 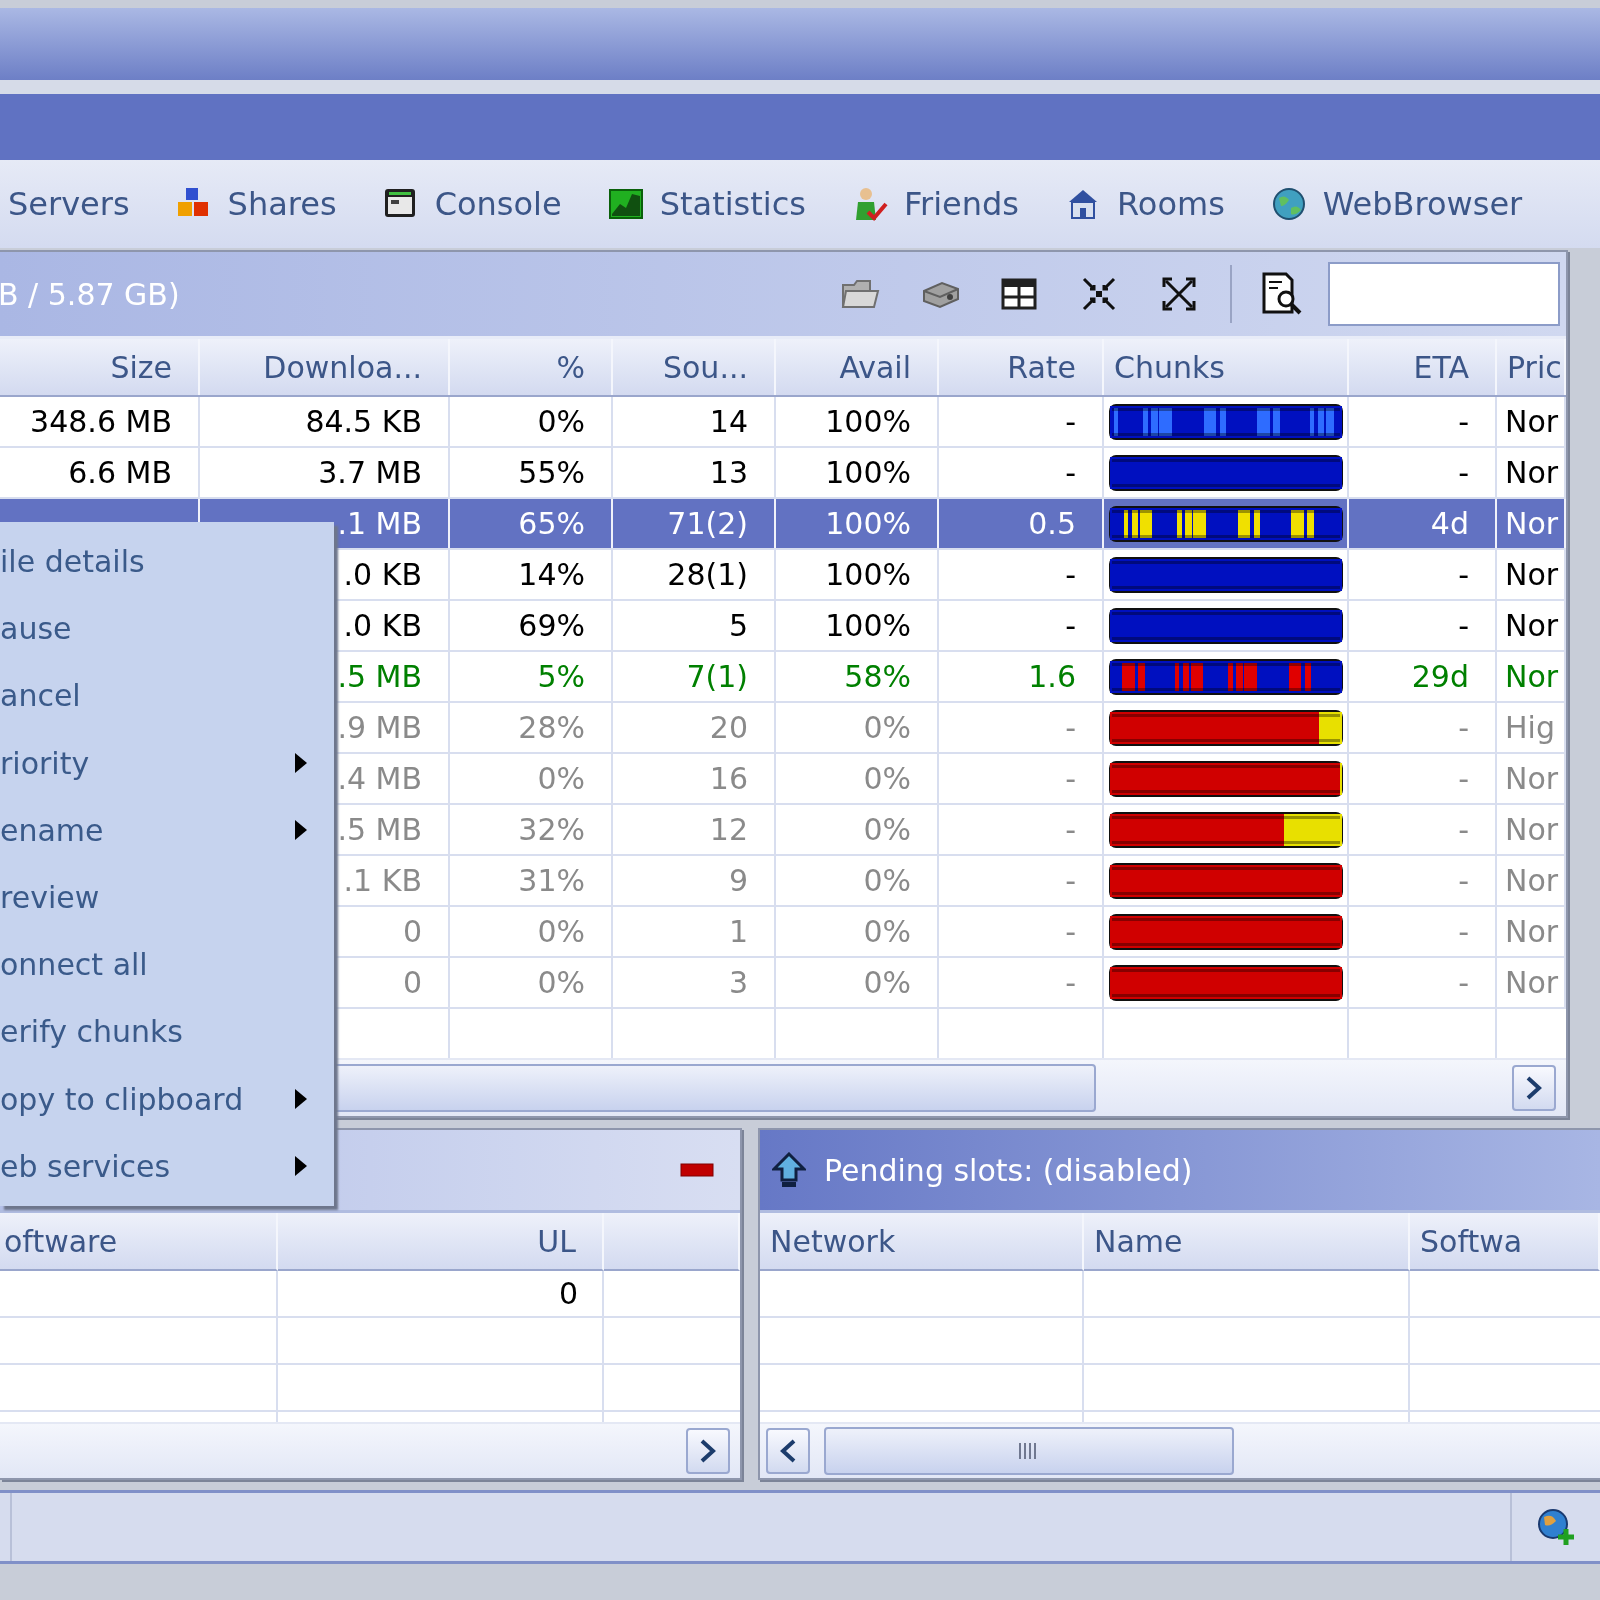 I want to click on table-cell: 5%, so click(x=561, y=676).